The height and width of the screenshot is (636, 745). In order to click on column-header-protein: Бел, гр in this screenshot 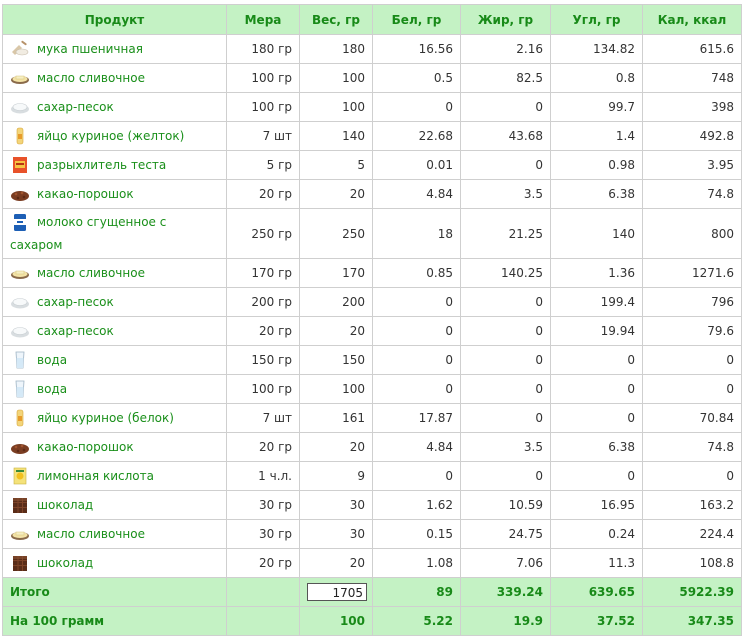, I will do `click(416, 19)`.